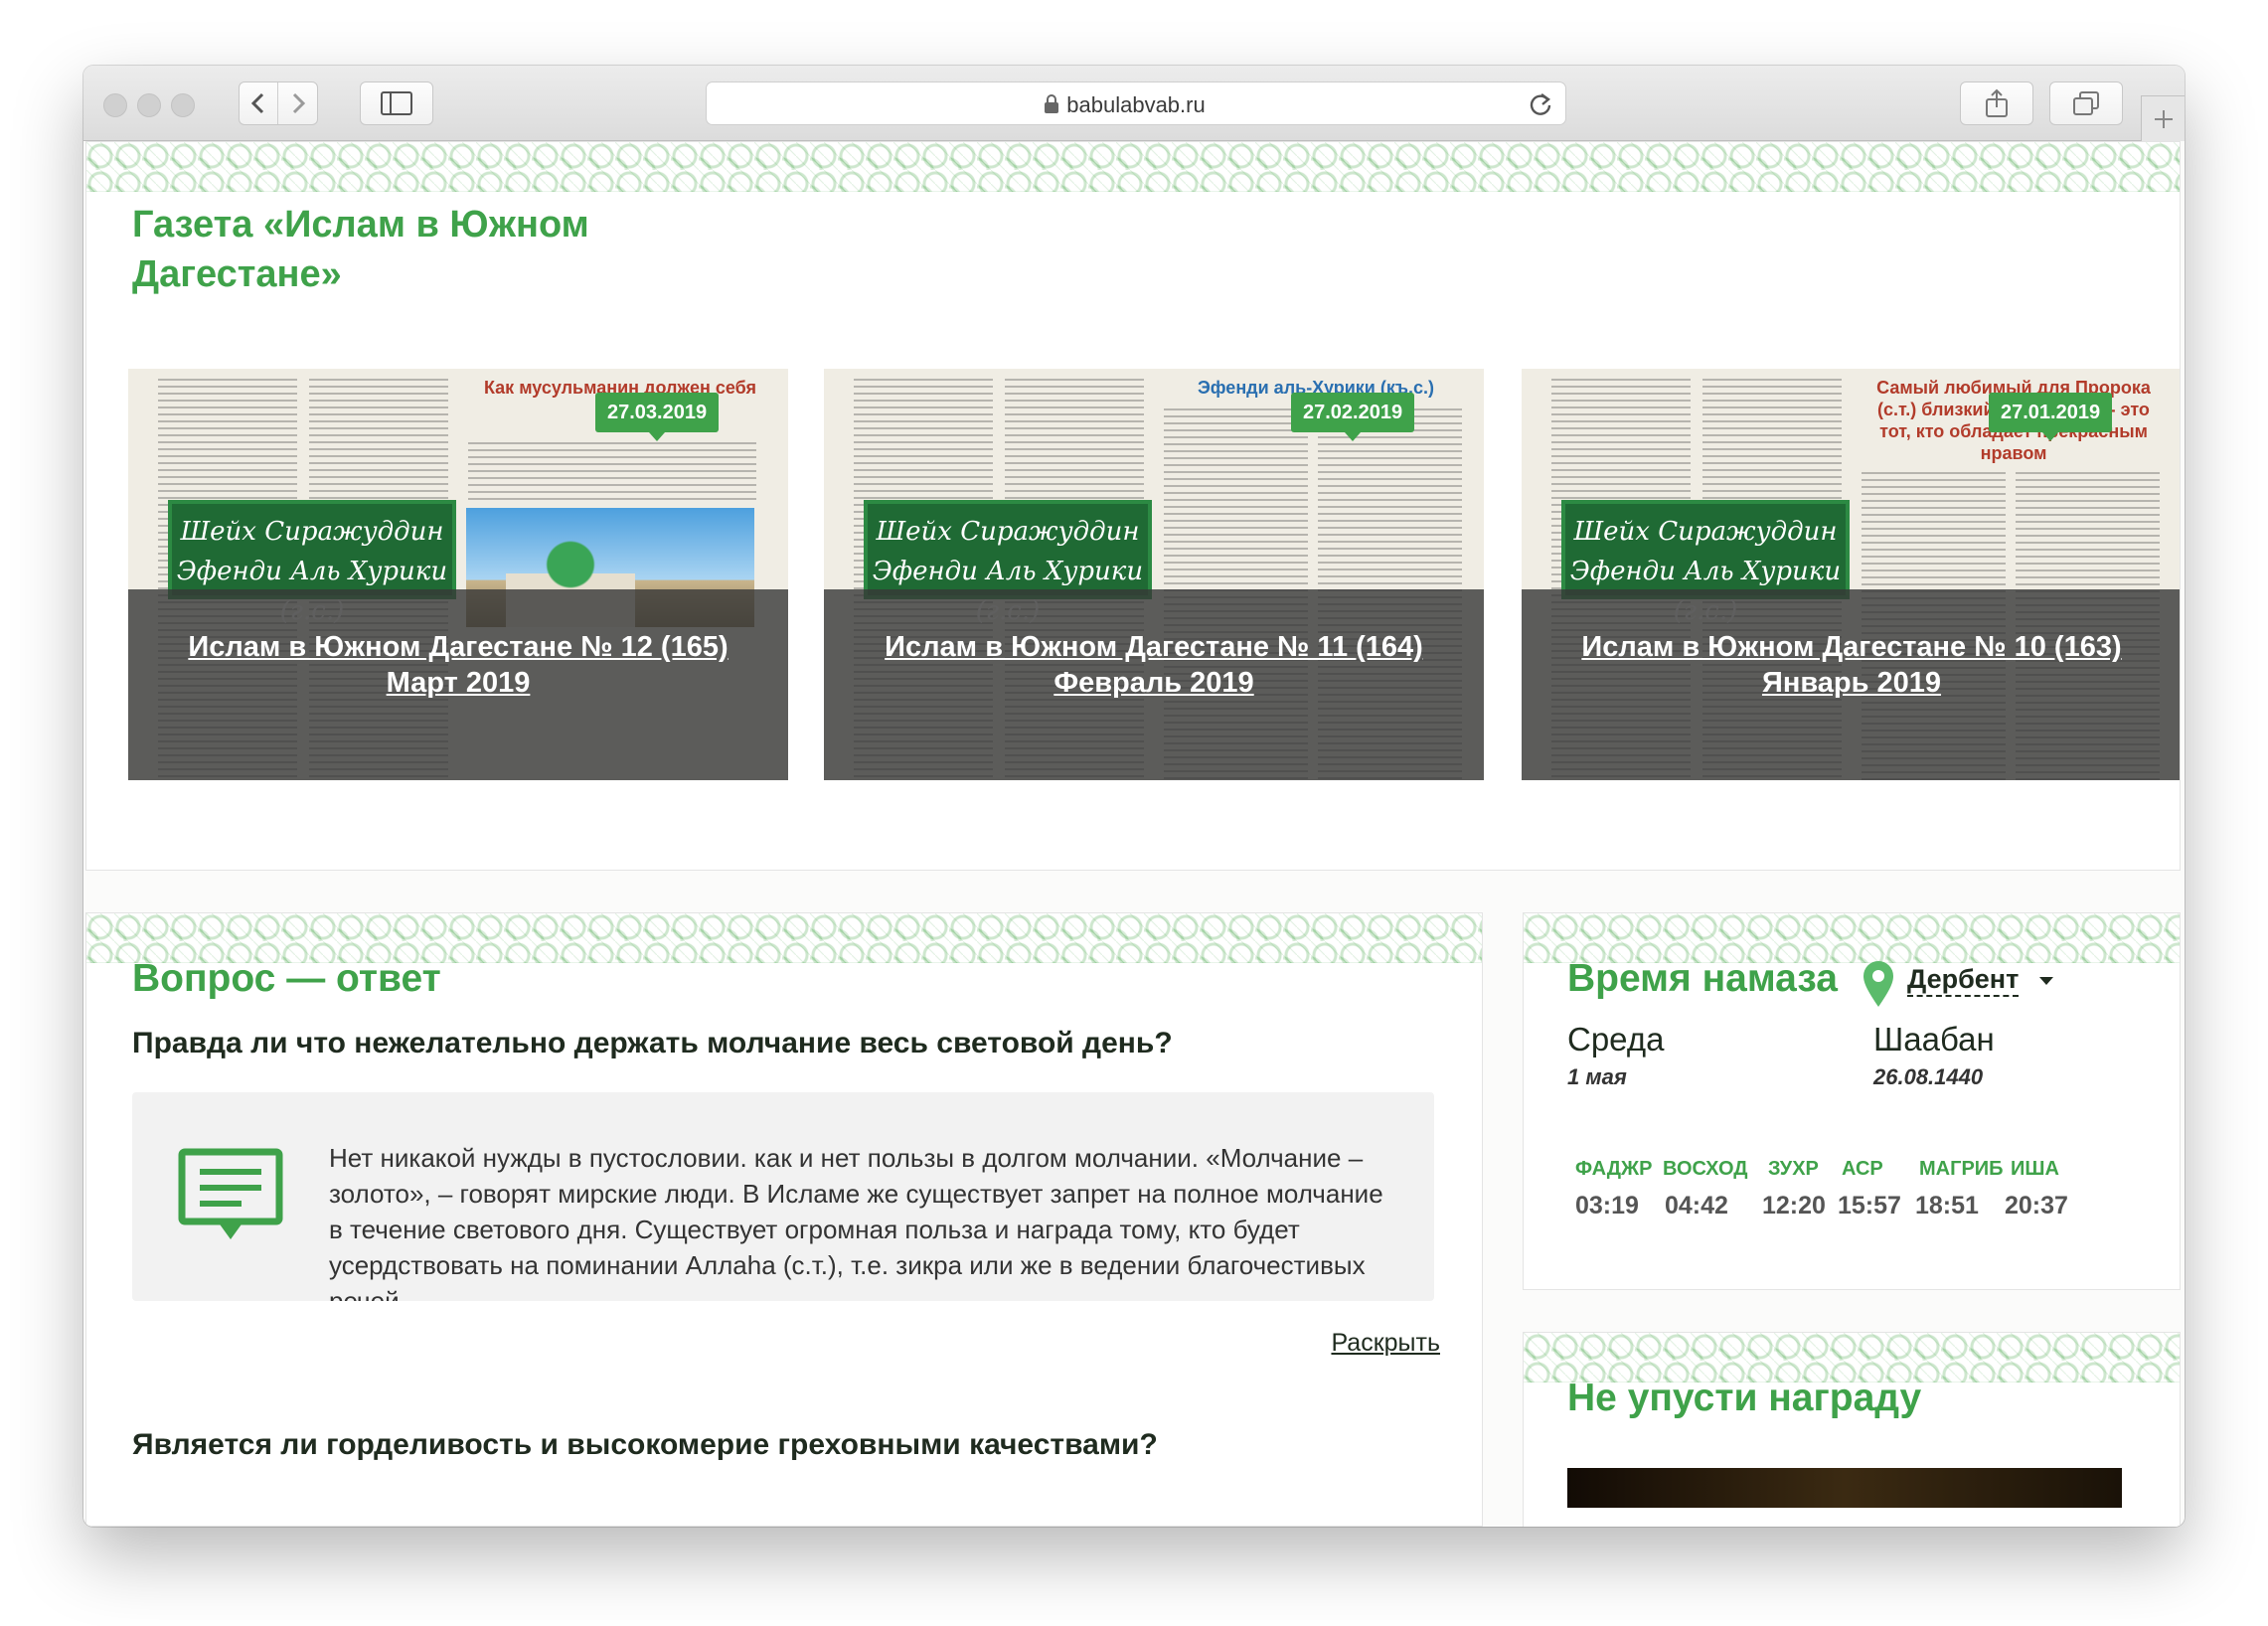 The height and width of the screenshot is (1626, 2268). I want to click on minimize-window-button, so click(149, 105).